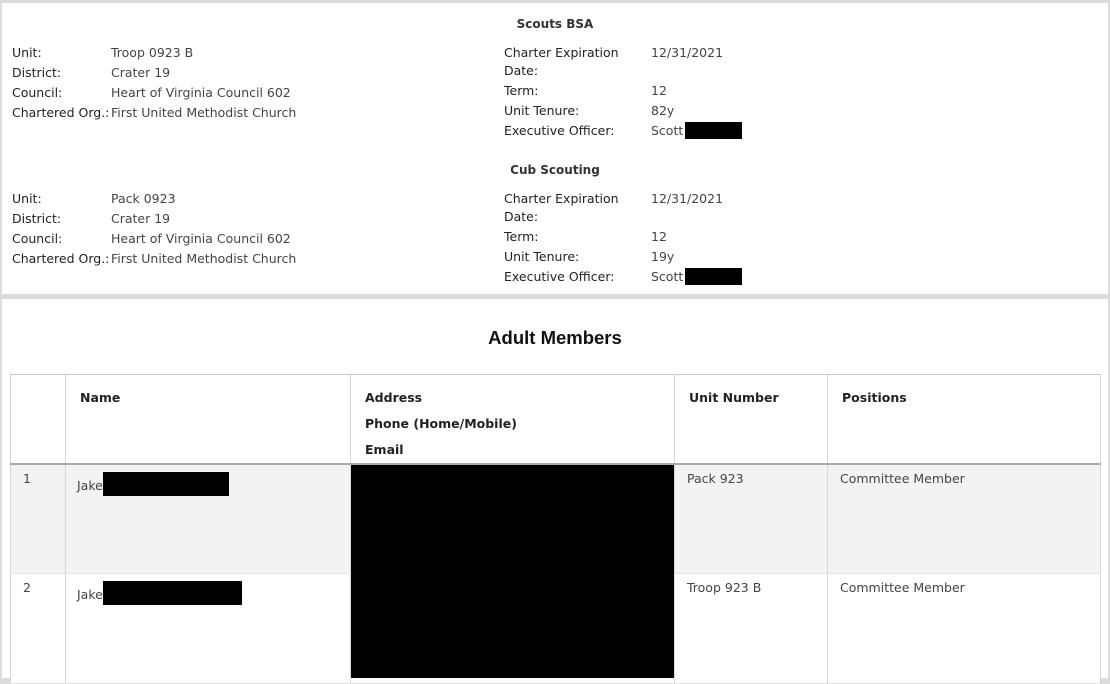 This screenshot has width=1110, height=684. I want to click on name-column-header: Name, so click(208, 419).